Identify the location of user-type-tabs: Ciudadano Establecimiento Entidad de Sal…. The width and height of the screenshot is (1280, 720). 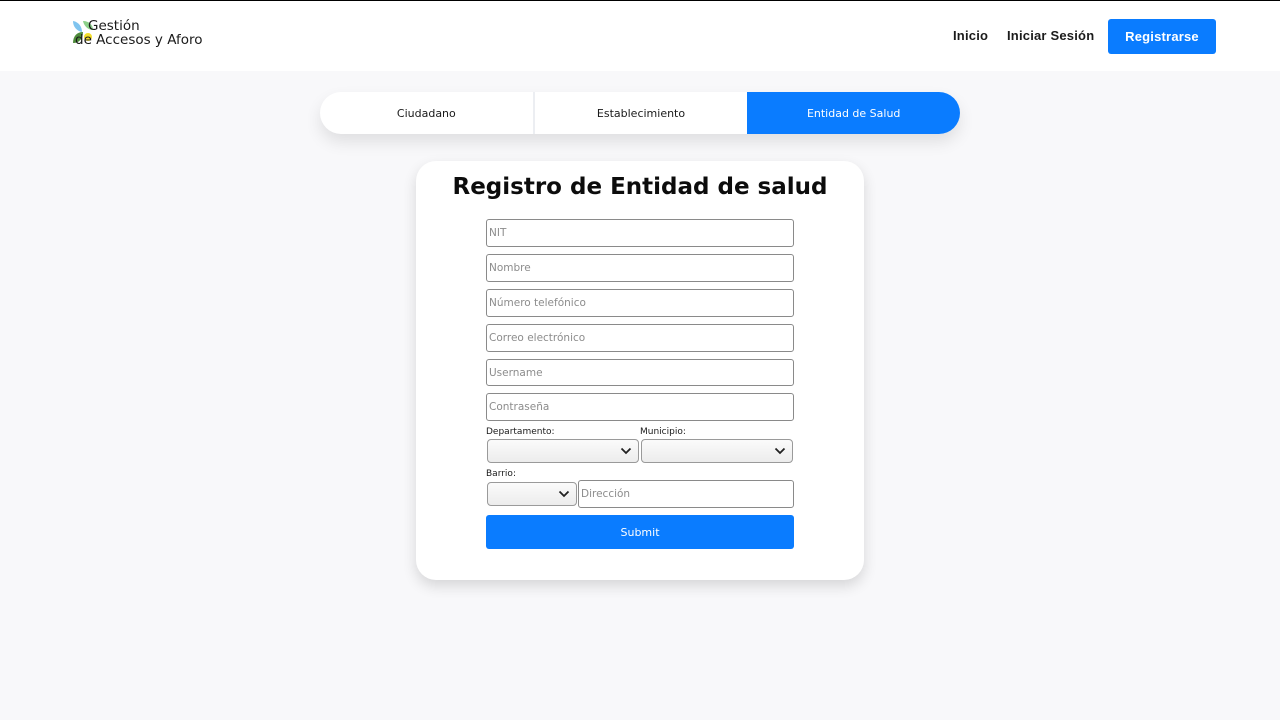
(640, 113).